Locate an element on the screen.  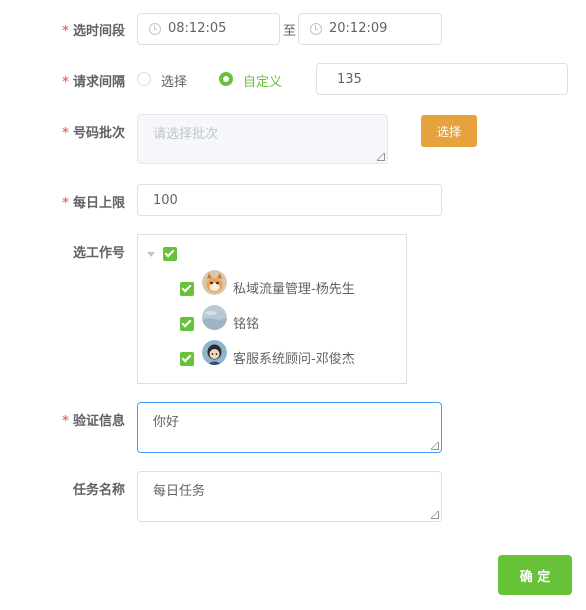
person-avatar-svg is located at coordinates (214, 352).